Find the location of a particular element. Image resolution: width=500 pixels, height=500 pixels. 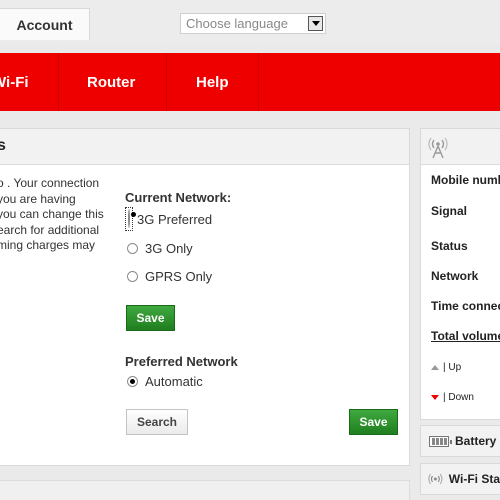

account-tab: Account is located at coordinates (45, 24).